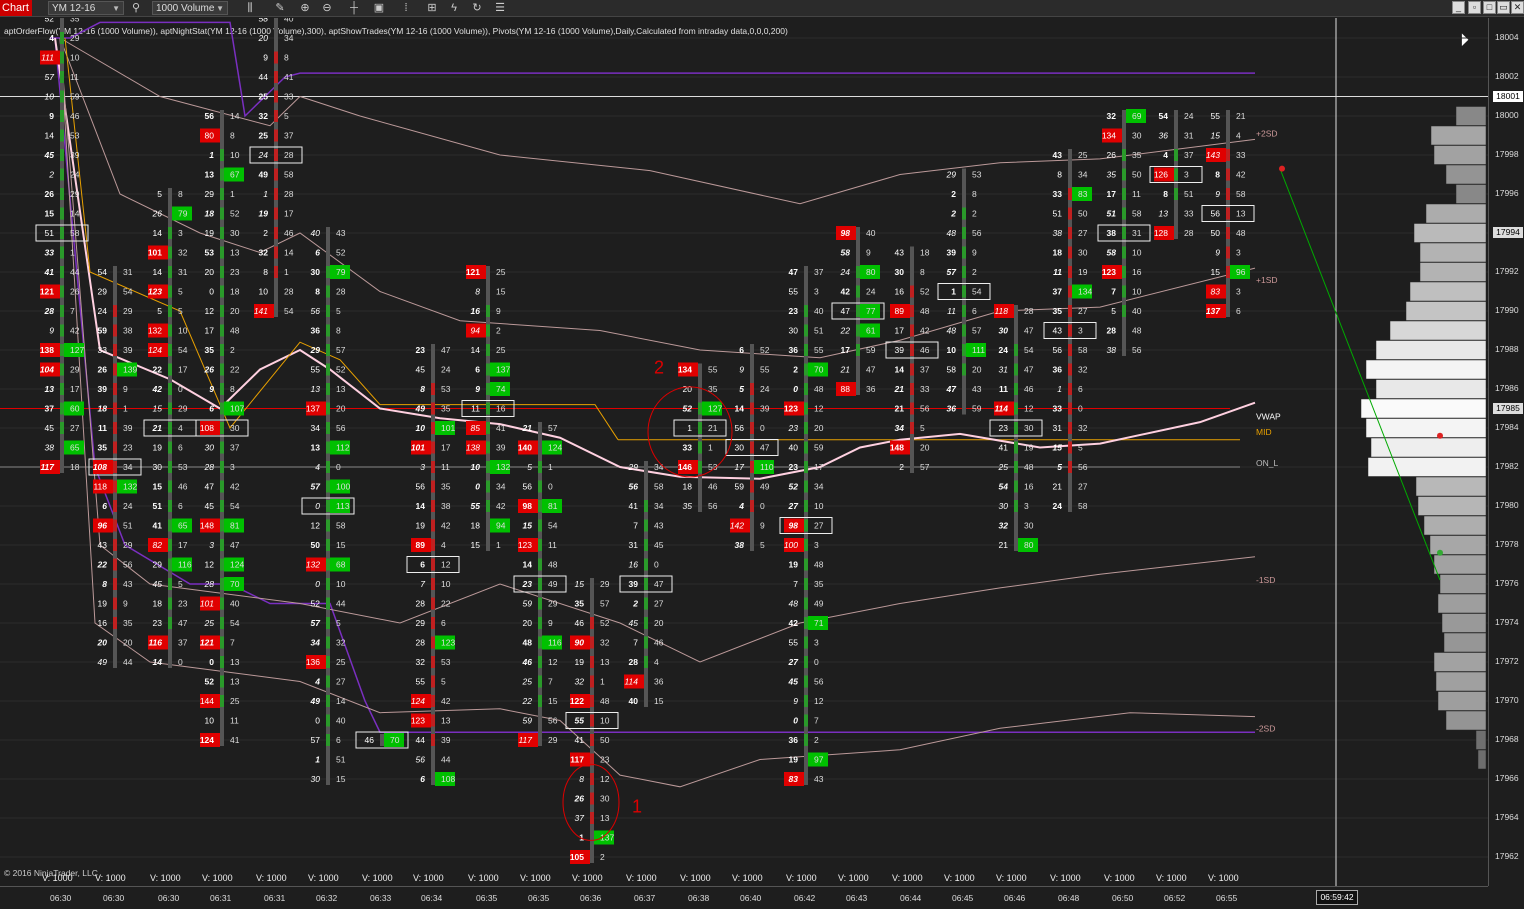 The height and width of the screenshot is (909, 1524). I want to click on bid-volume: 5, so click(1113, 311).